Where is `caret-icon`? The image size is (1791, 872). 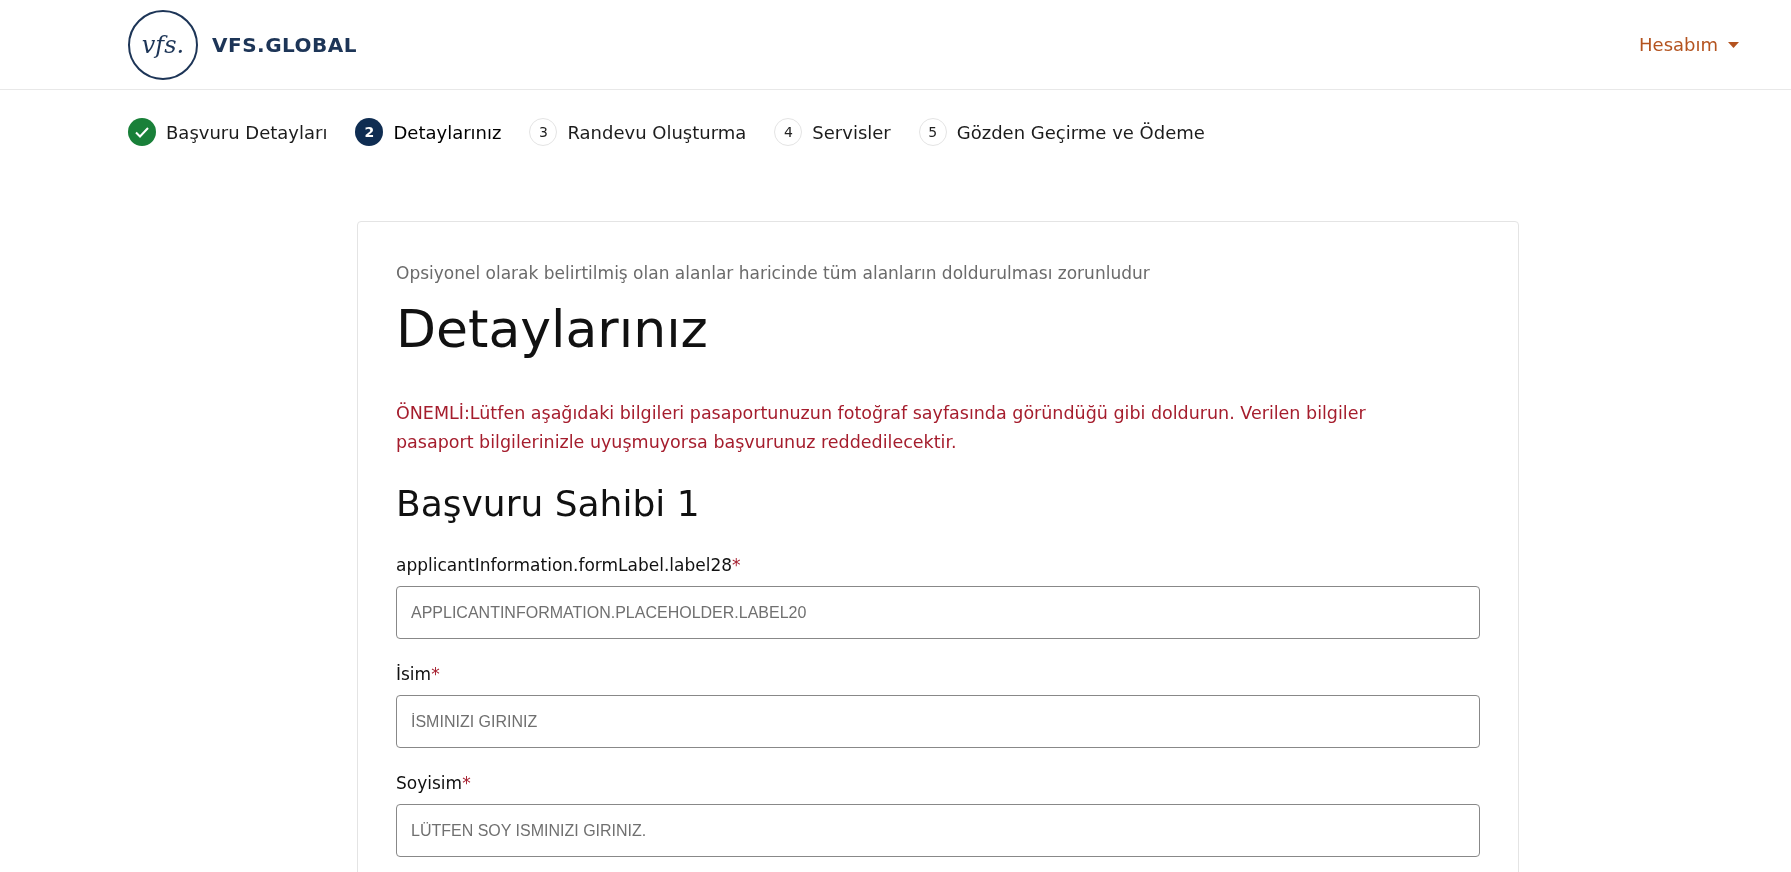
caret-icon is located at coordinates (1733, 44).